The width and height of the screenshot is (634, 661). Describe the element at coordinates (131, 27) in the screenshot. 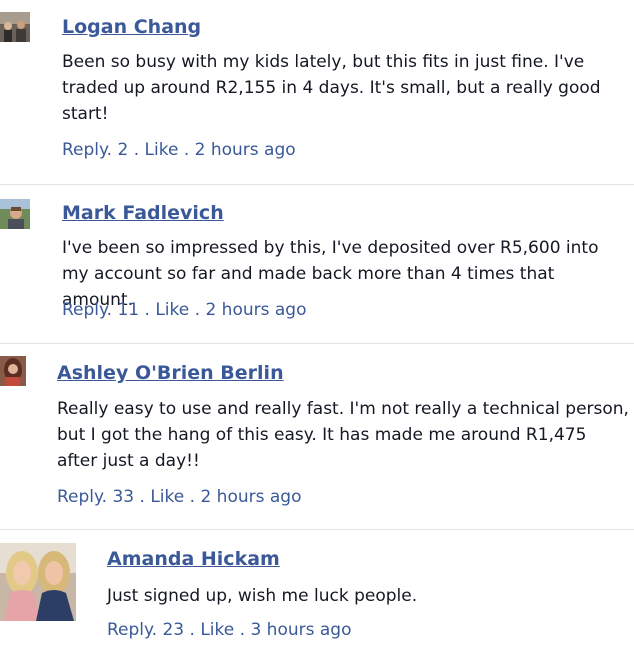

I see `commenter-name: Logan Chang` at that location.